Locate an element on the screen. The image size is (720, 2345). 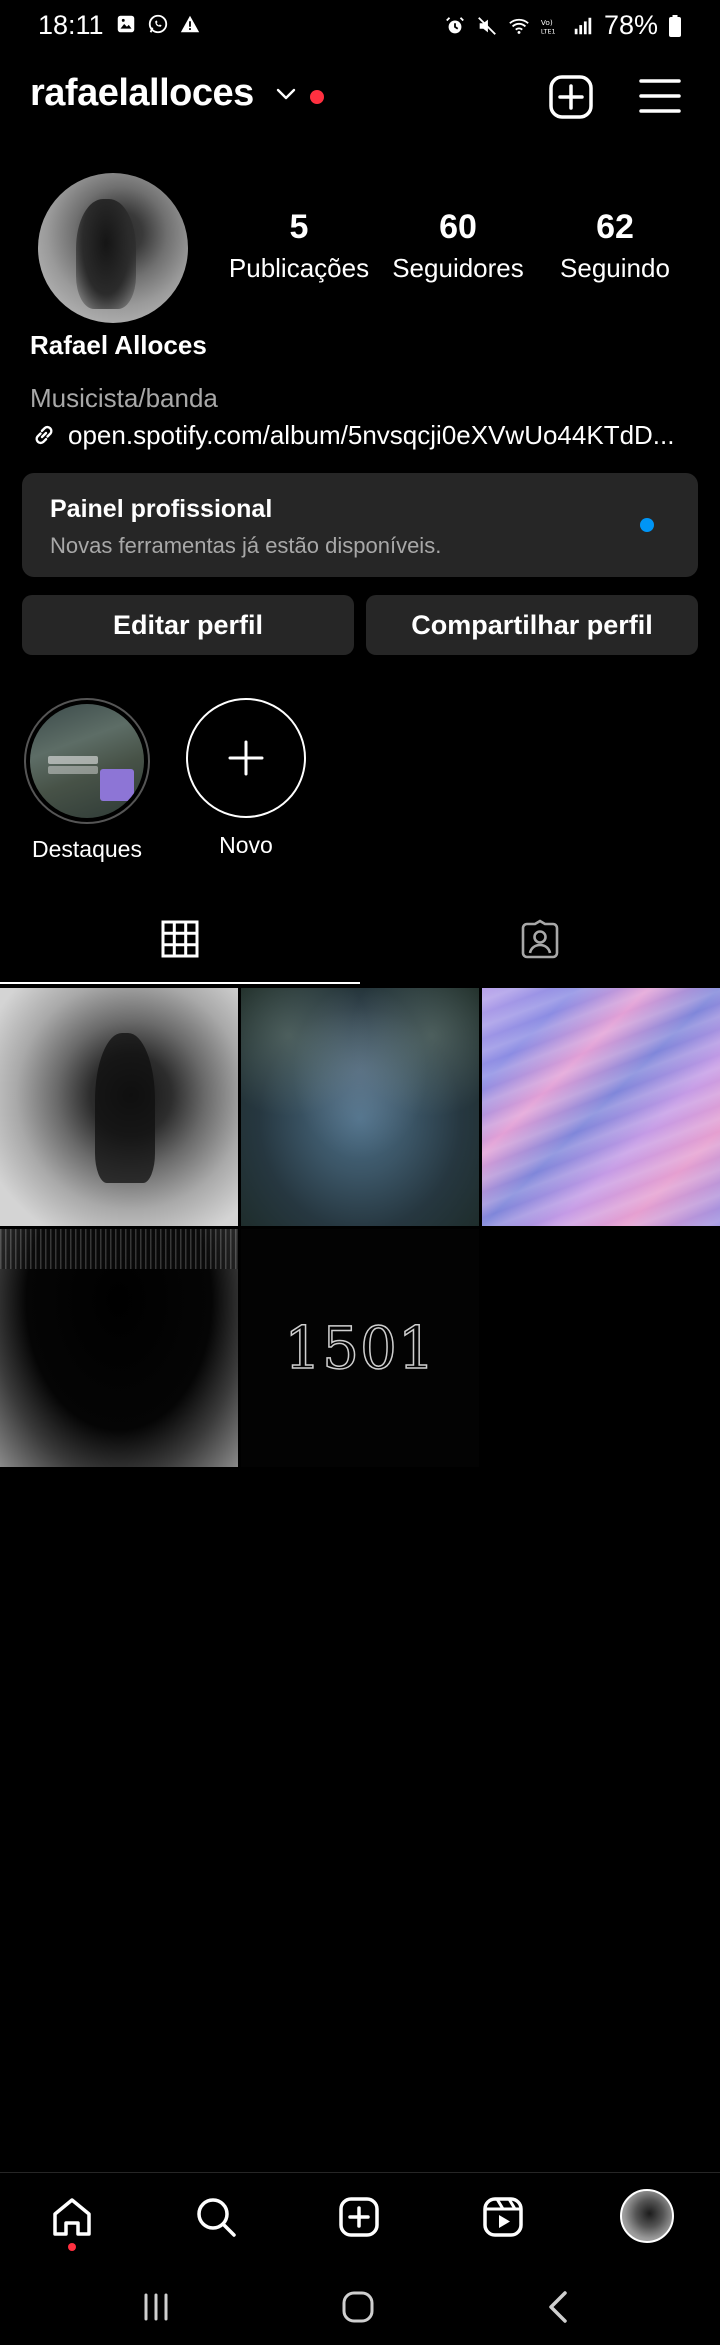
tab-posts-grid is located at coordinates (180, 942).